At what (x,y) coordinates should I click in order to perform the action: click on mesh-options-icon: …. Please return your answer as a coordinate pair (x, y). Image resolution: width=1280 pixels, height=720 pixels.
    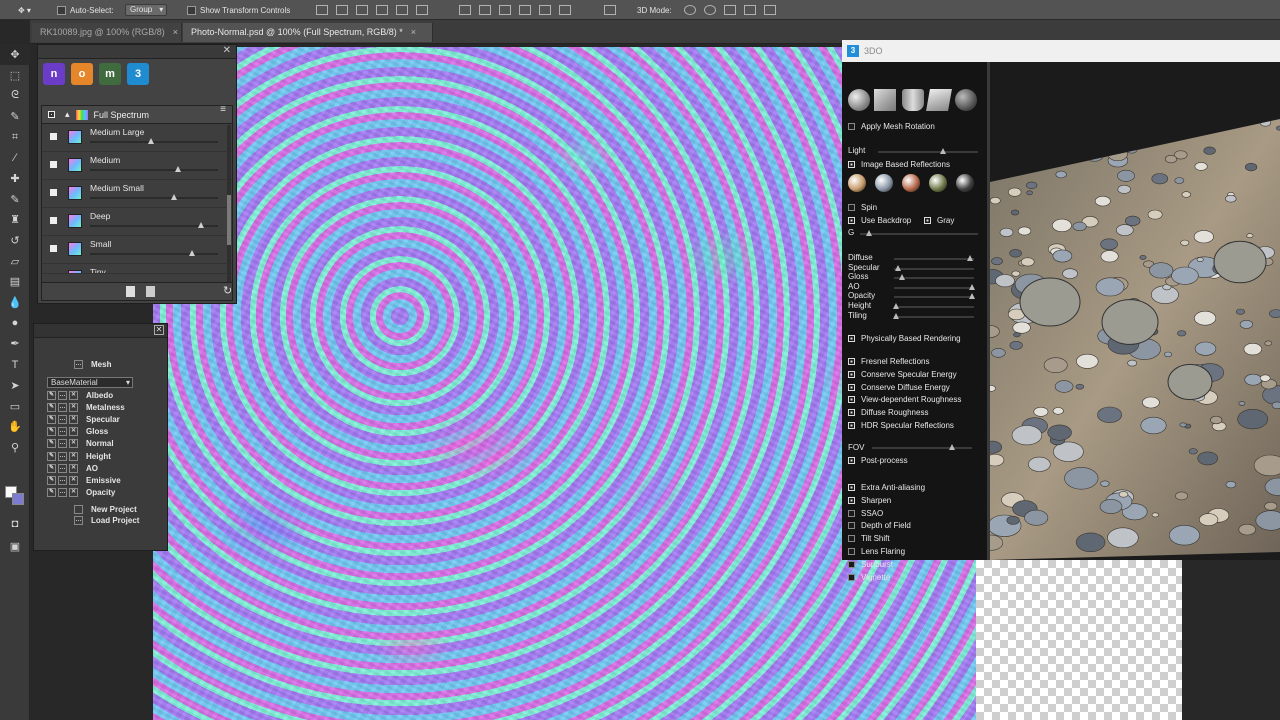
    Looking at the image, I should click on (78, 364).